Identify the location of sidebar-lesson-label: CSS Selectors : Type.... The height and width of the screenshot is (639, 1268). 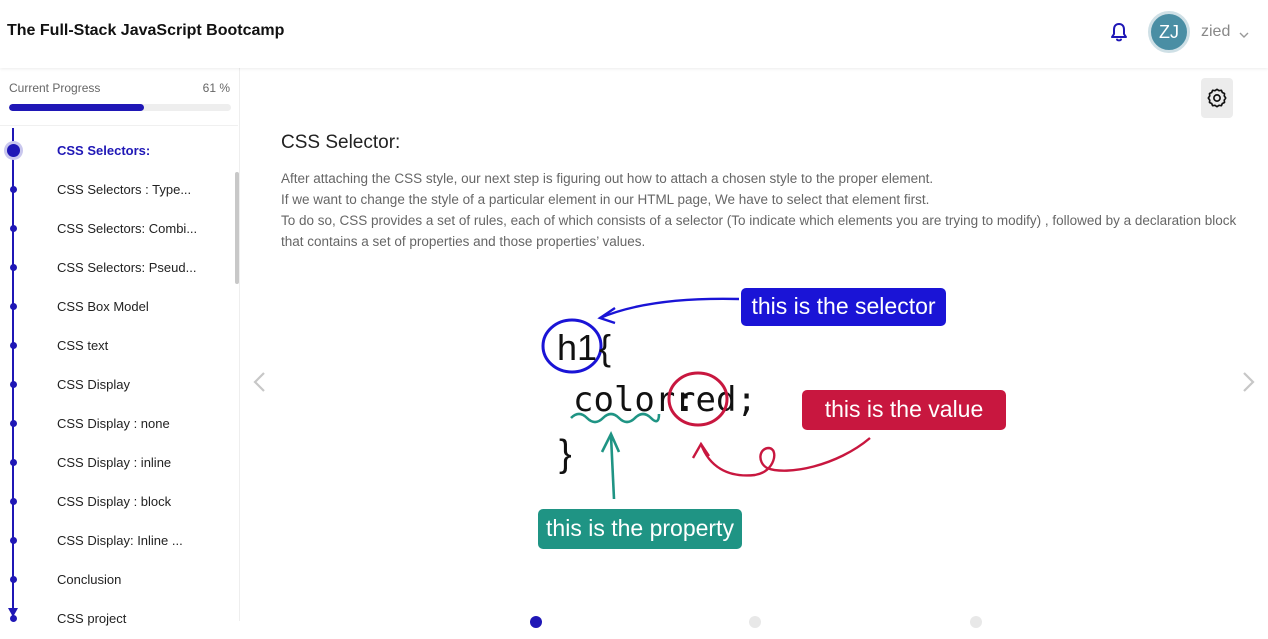
(124, 189).